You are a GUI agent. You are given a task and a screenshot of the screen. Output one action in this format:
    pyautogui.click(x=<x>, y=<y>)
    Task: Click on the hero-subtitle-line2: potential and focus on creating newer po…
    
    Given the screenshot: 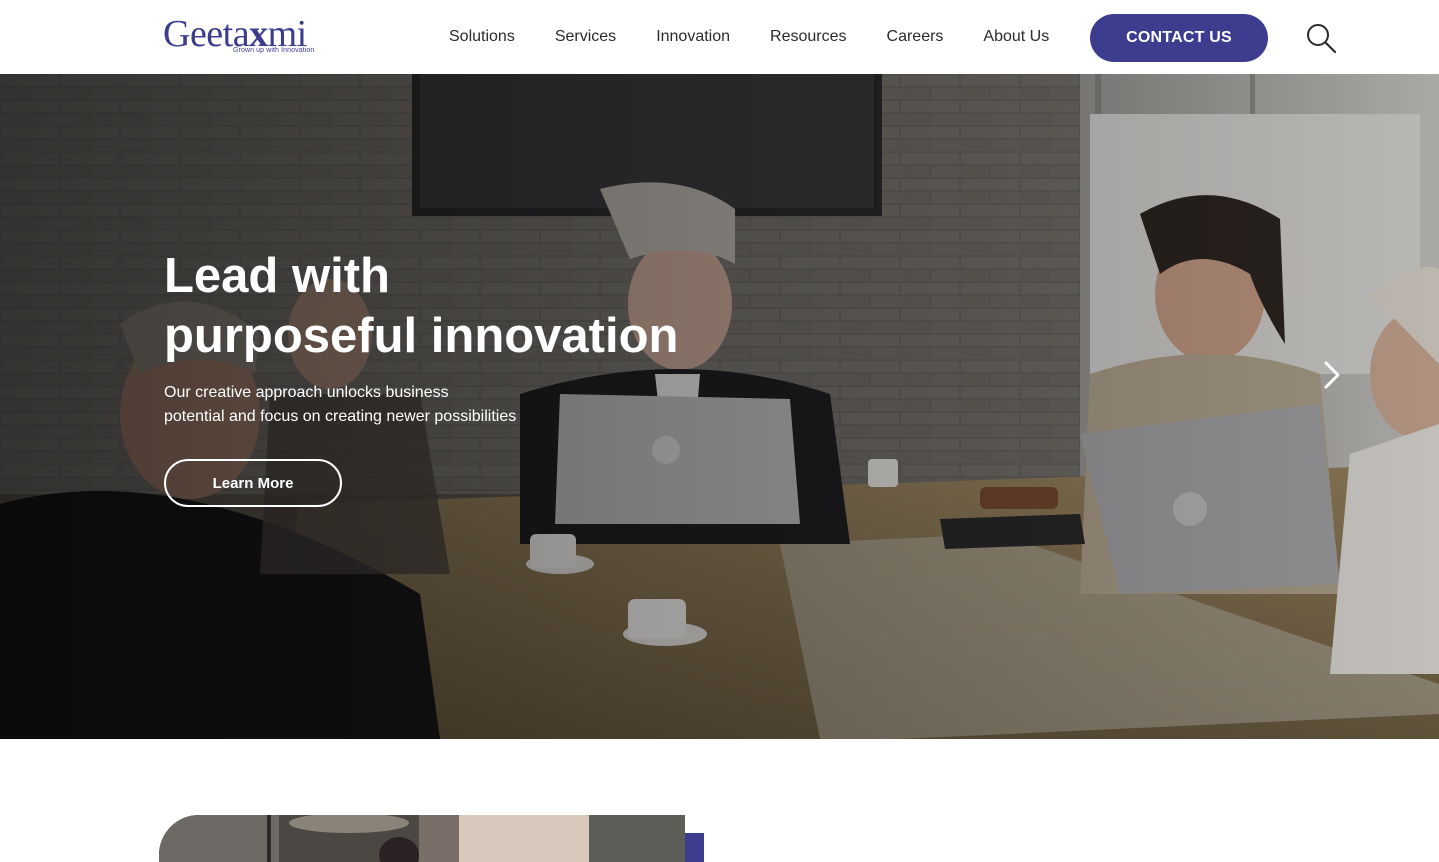 What is the action you would take?
    pyautogui.click(x=340, y=416)
    